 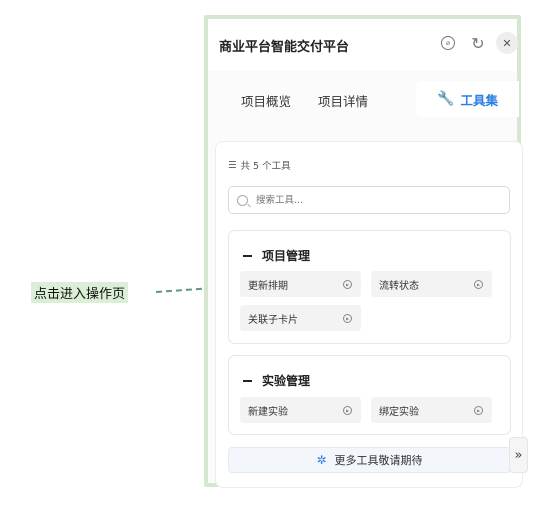 I want to click on more-tools-banner: ✲ 更多工具敬请期待, so click(x=369, y=460).